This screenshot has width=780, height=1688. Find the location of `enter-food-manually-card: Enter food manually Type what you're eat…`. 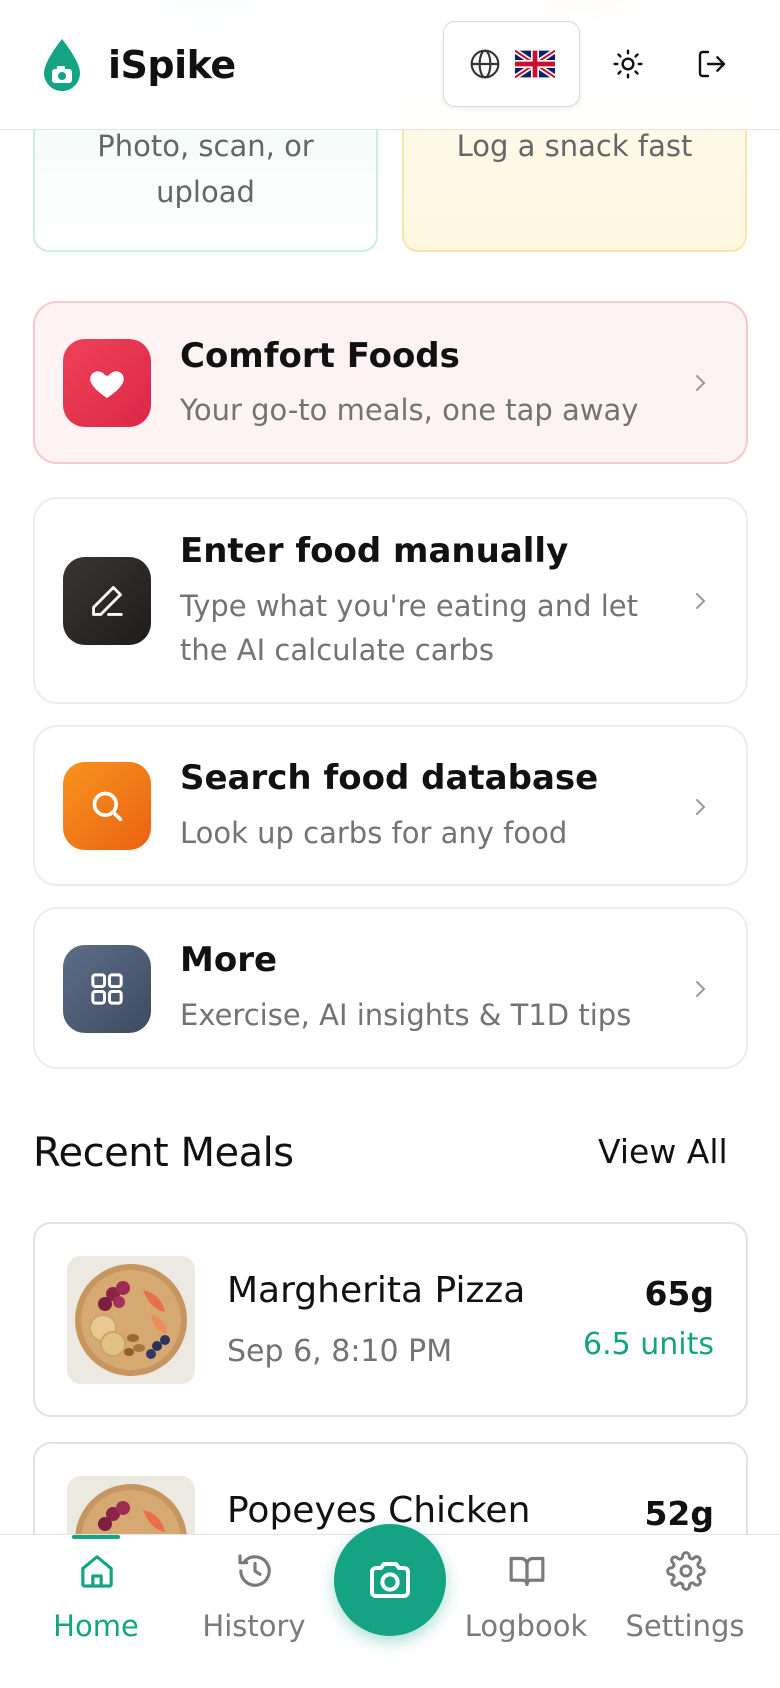

enter-food-manually-card: Enter food manually Type what you're eat… is located at coordinates (390, 600).